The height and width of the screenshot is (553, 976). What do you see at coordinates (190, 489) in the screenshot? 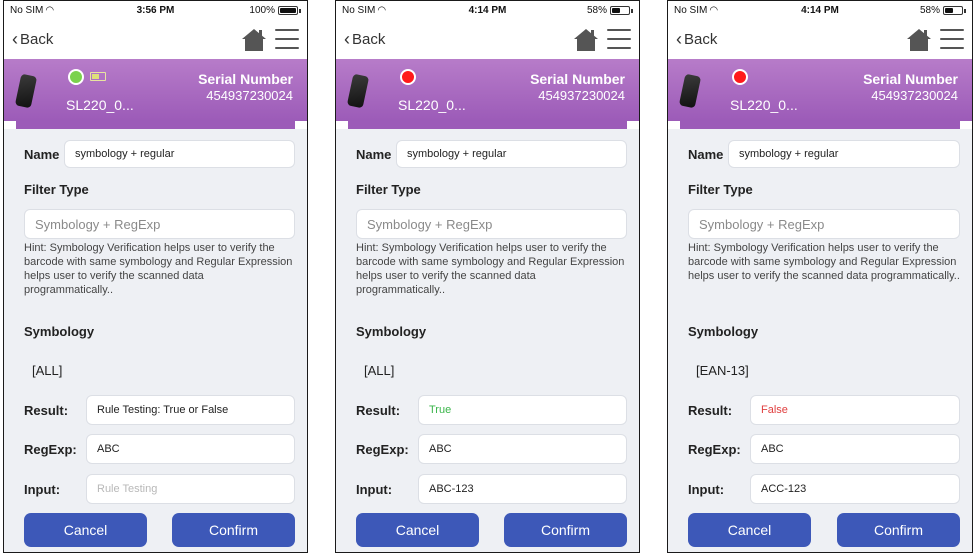
I see `test-input: Rule Testing` at bounding box center [190, 489].